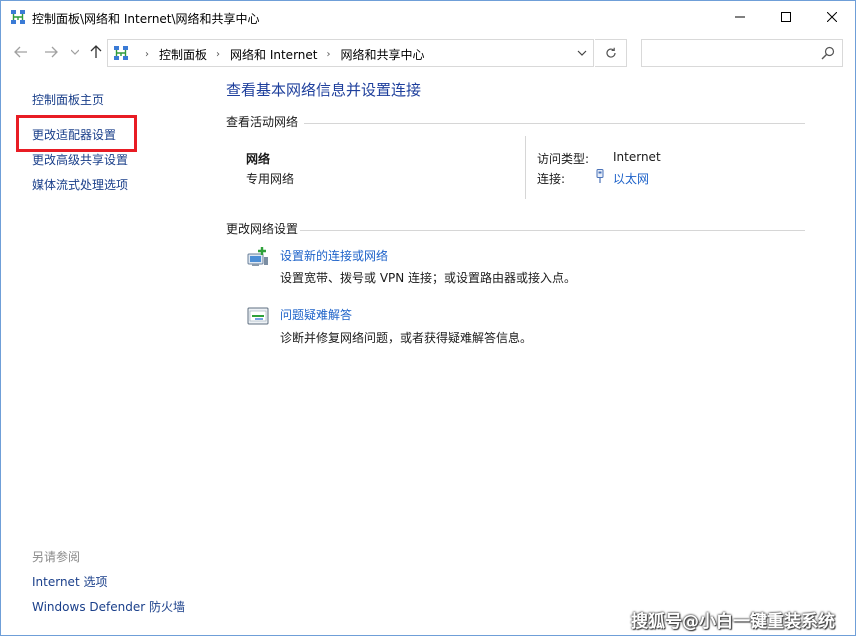  Describe the element at coordinates (563, 159) in the screenshot. I see `access-type-label: 访问类型:` at that location.